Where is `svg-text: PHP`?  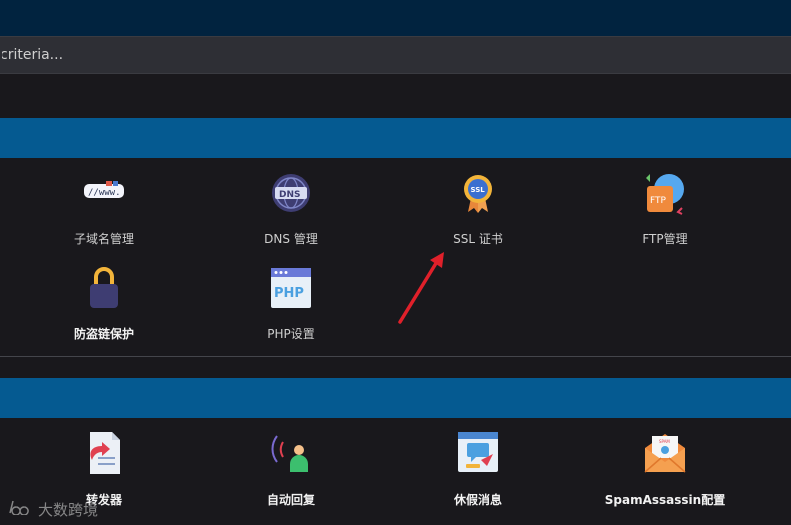 svg-text: PHP is located at coordinates (289, 293).